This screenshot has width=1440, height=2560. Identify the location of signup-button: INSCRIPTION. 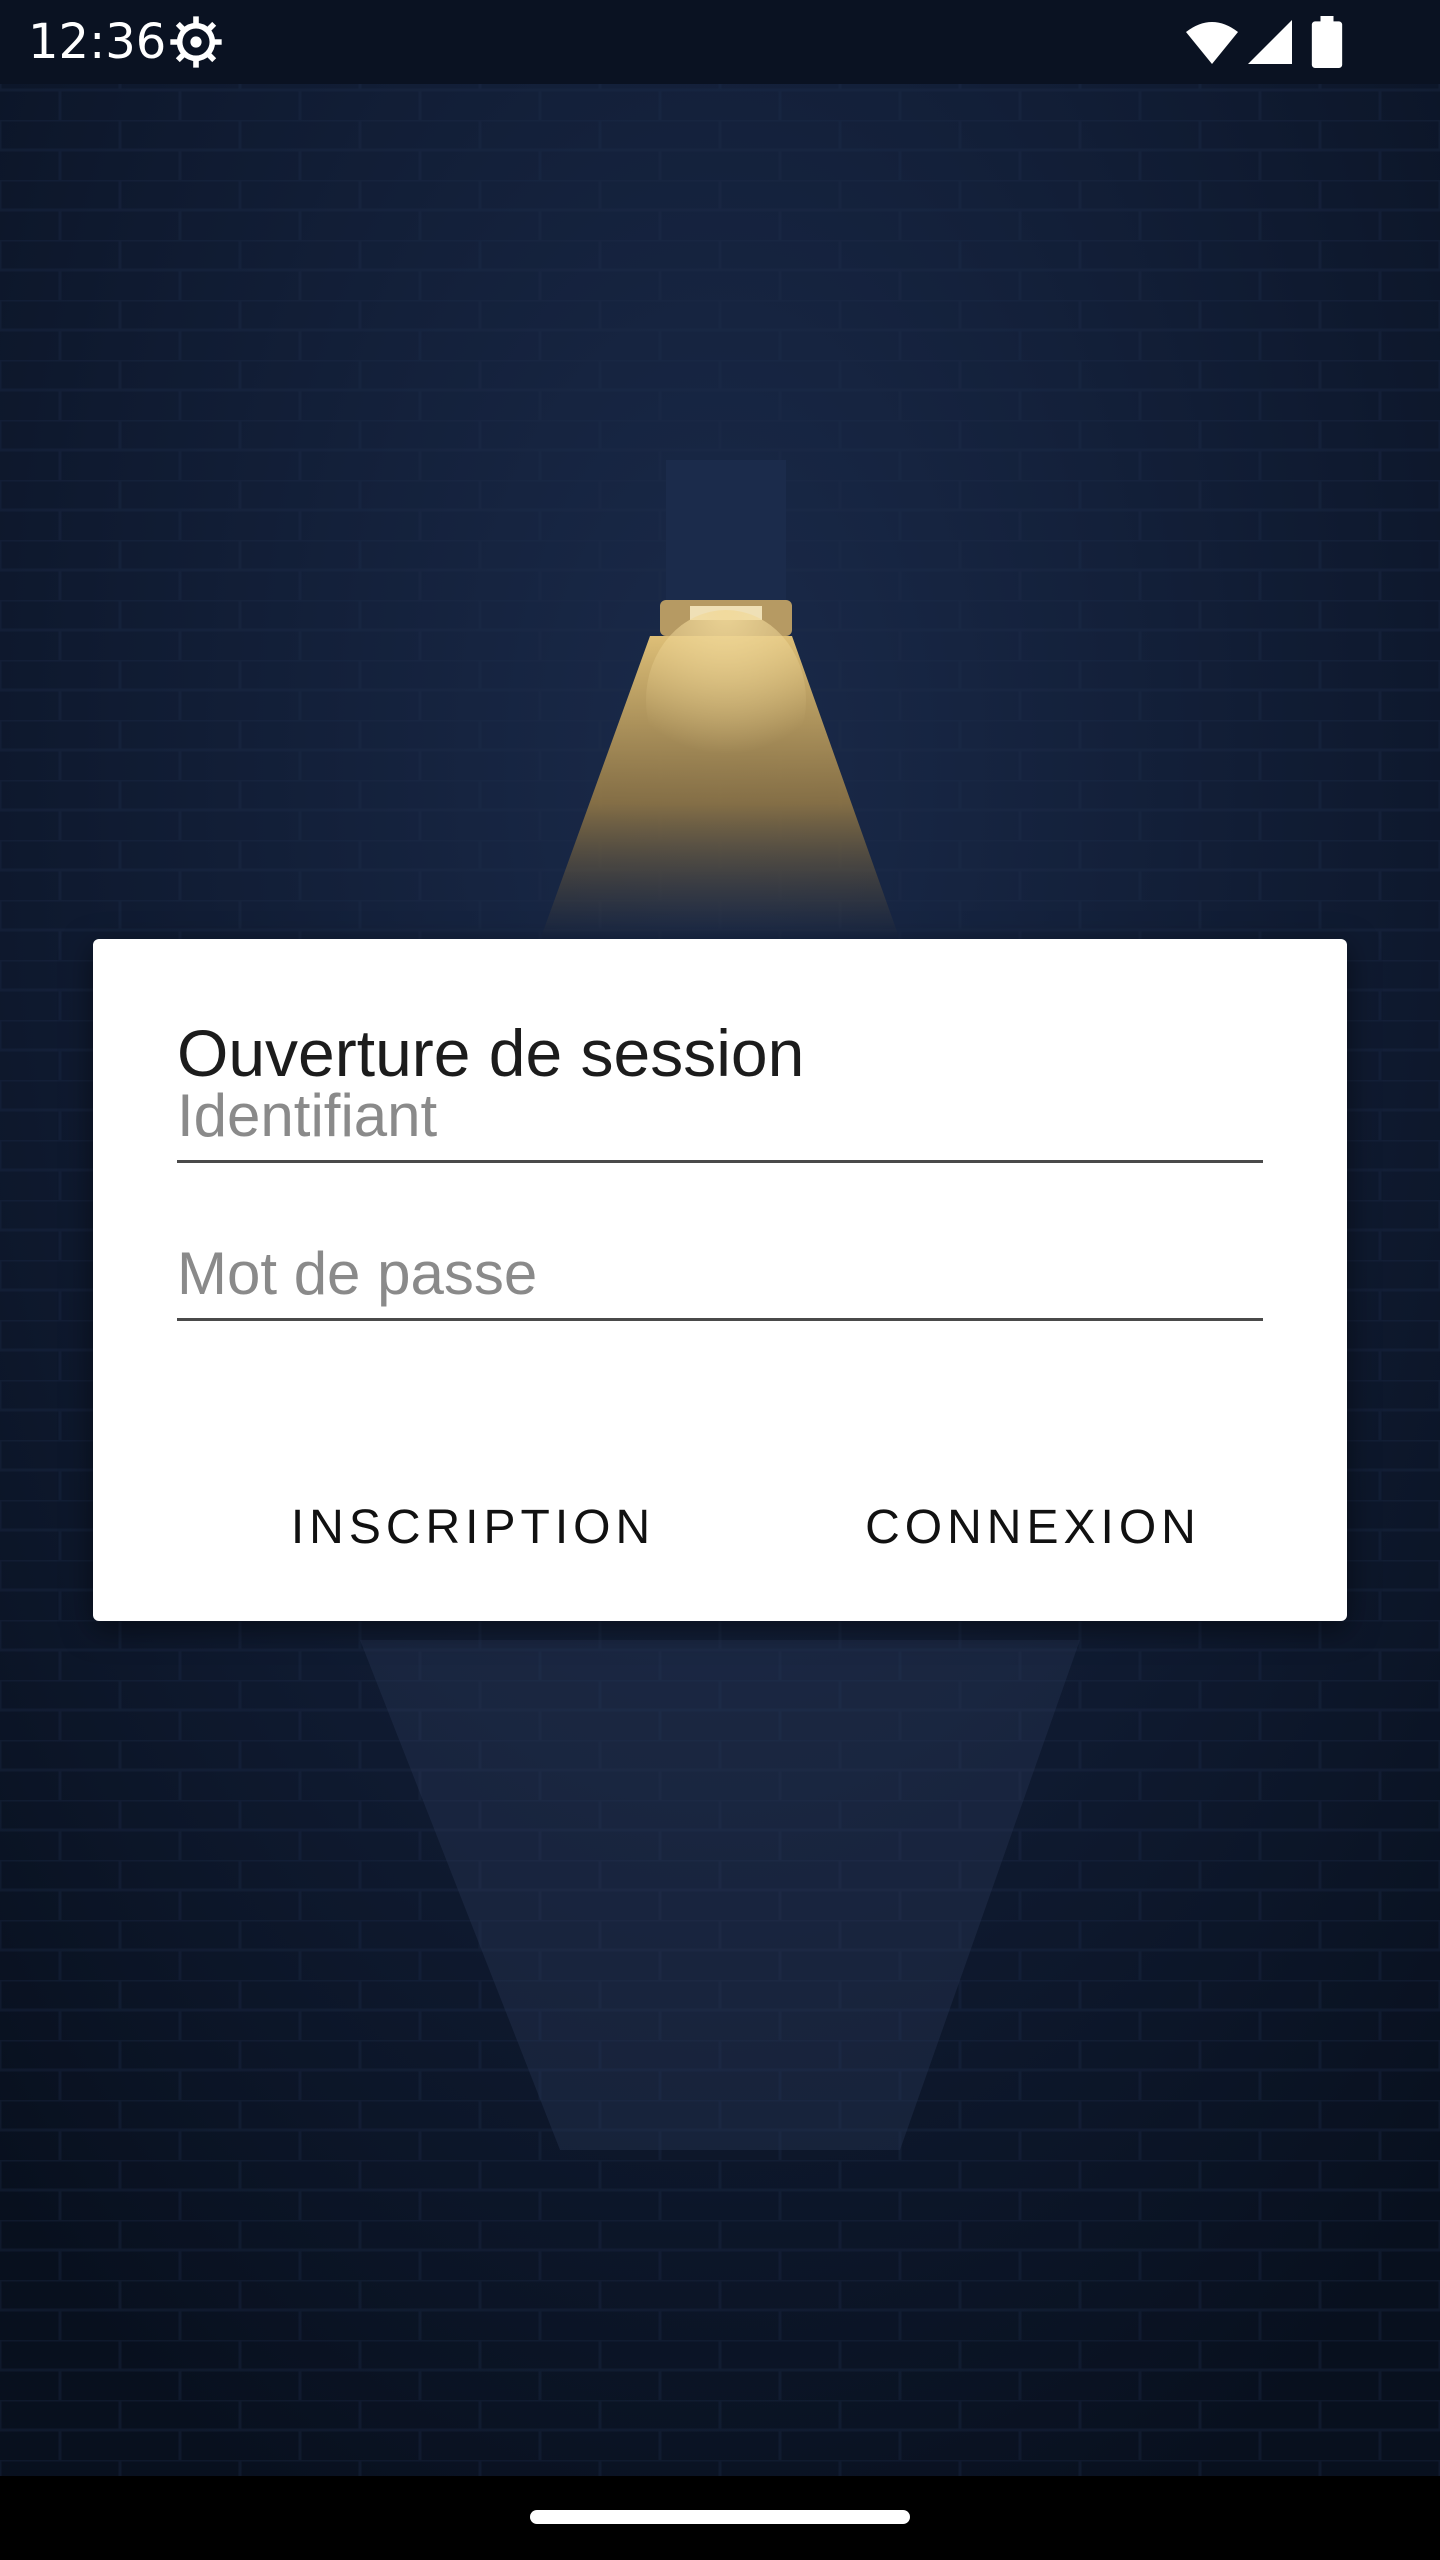
(473, 1527).